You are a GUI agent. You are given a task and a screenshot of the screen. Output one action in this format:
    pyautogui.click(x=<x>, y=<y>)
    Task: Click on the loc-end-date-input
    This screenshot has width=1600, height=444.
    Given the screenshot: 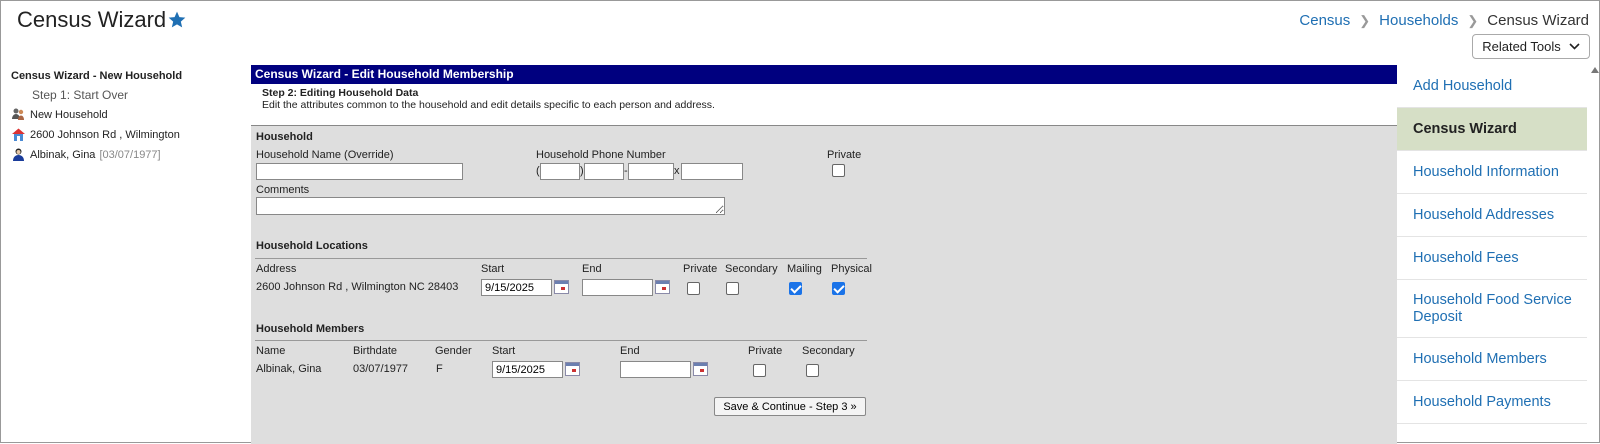 What is the action you would take?
    pyautogui.click(x=617, y=287)
    